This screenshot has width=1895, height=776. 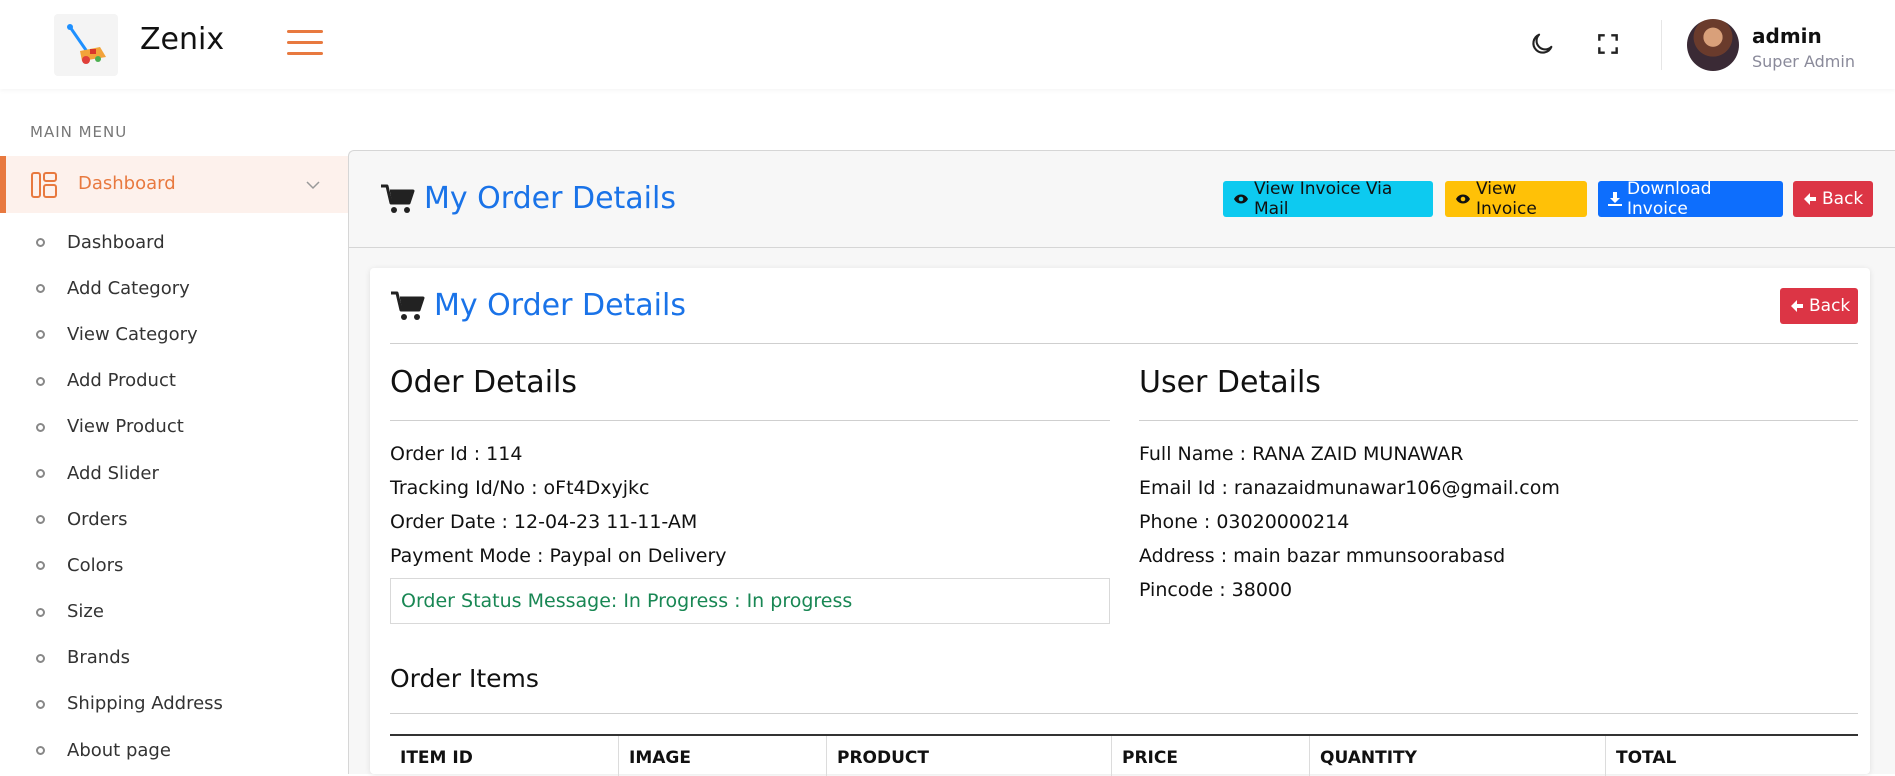 I want to click on sidebar-item-label: About page, so click(x=119, y=750).